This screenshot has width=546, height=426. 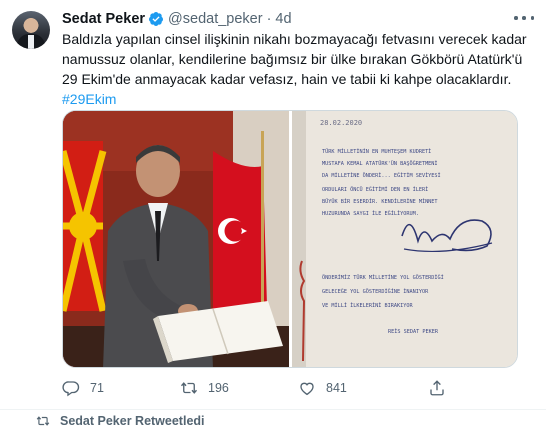 What do you see at coordinates (83, 388) in the screenshot?
I see `reply-button: 71` at bounding box center [83, 388].